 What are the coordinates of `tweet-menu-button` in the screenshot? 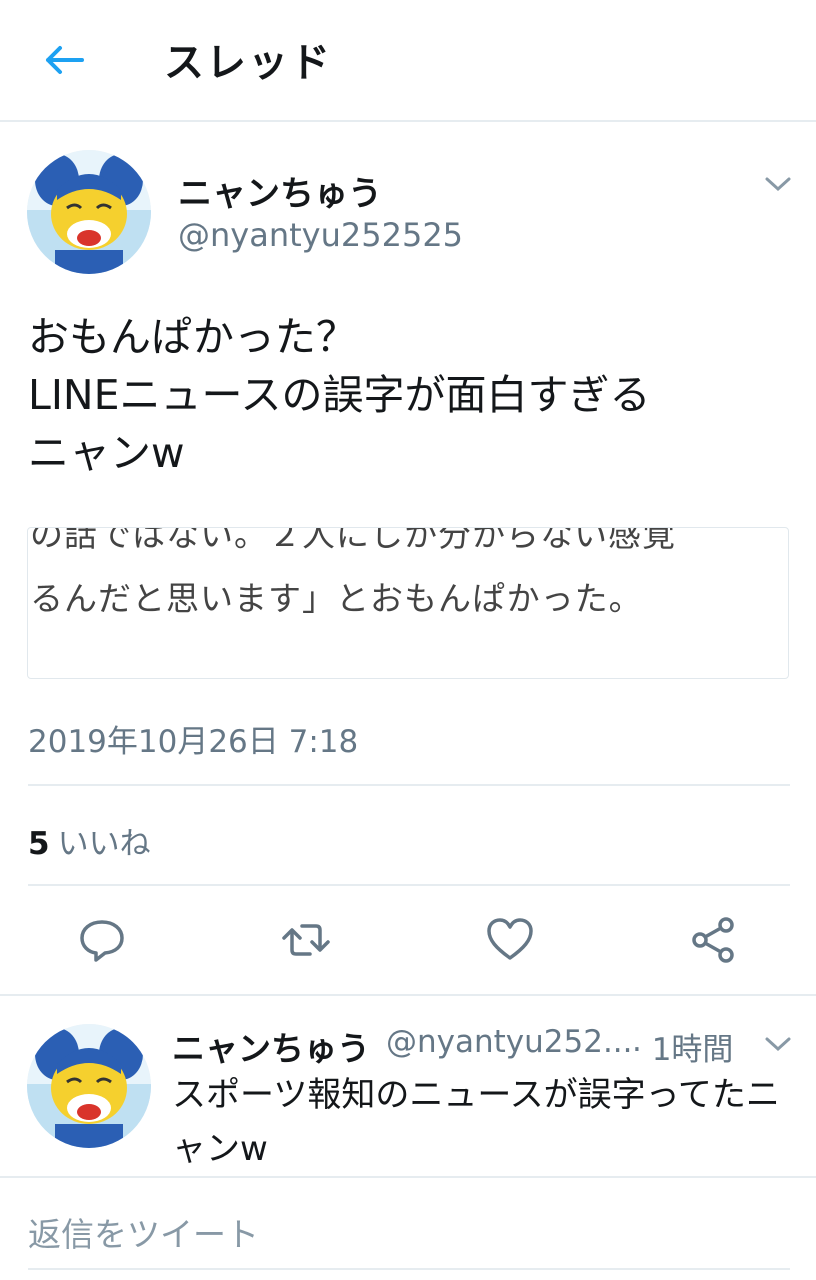 It's located at (778, 184).